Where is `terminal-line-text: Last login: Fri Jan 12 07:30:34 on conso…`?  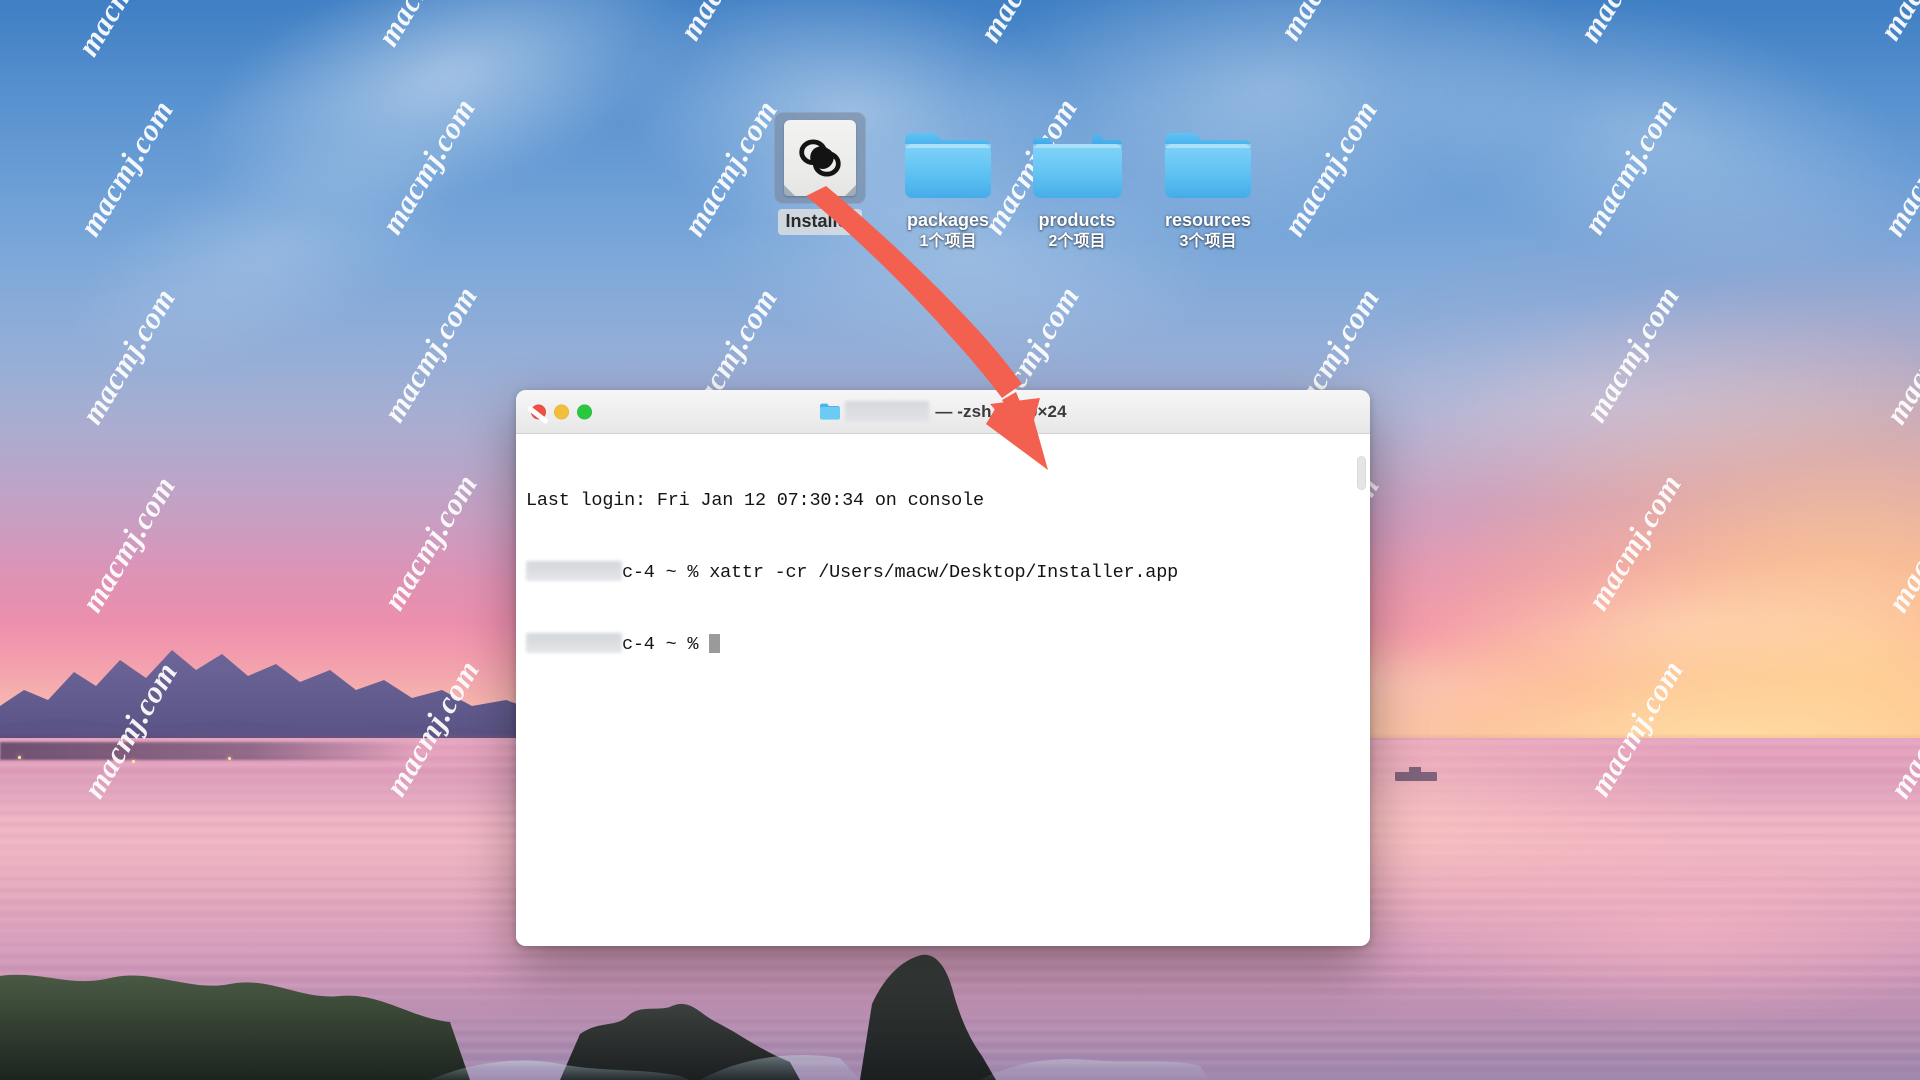
terminal-line-text: Last login: Fri Jan 12 07:30:34 on conso… is located at coordinates (755, 500).